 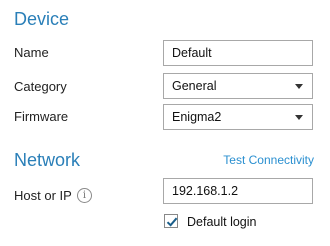 What do you see at coordinates (31, 52) in the screenshot?
I see `name-label: Name` at bounding box center [31, 52].